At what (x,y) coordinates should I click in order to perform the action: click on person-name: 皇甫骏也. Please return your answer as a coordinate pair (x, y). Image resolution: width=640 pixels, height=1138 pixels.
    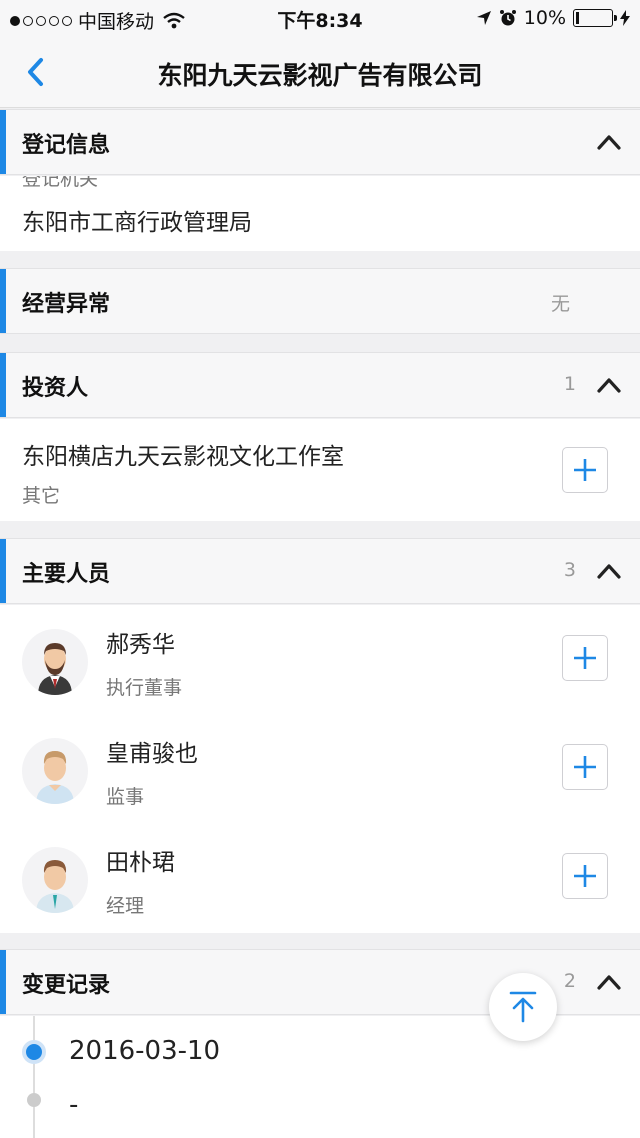
    Looking at the image, I should click on (152, 754).